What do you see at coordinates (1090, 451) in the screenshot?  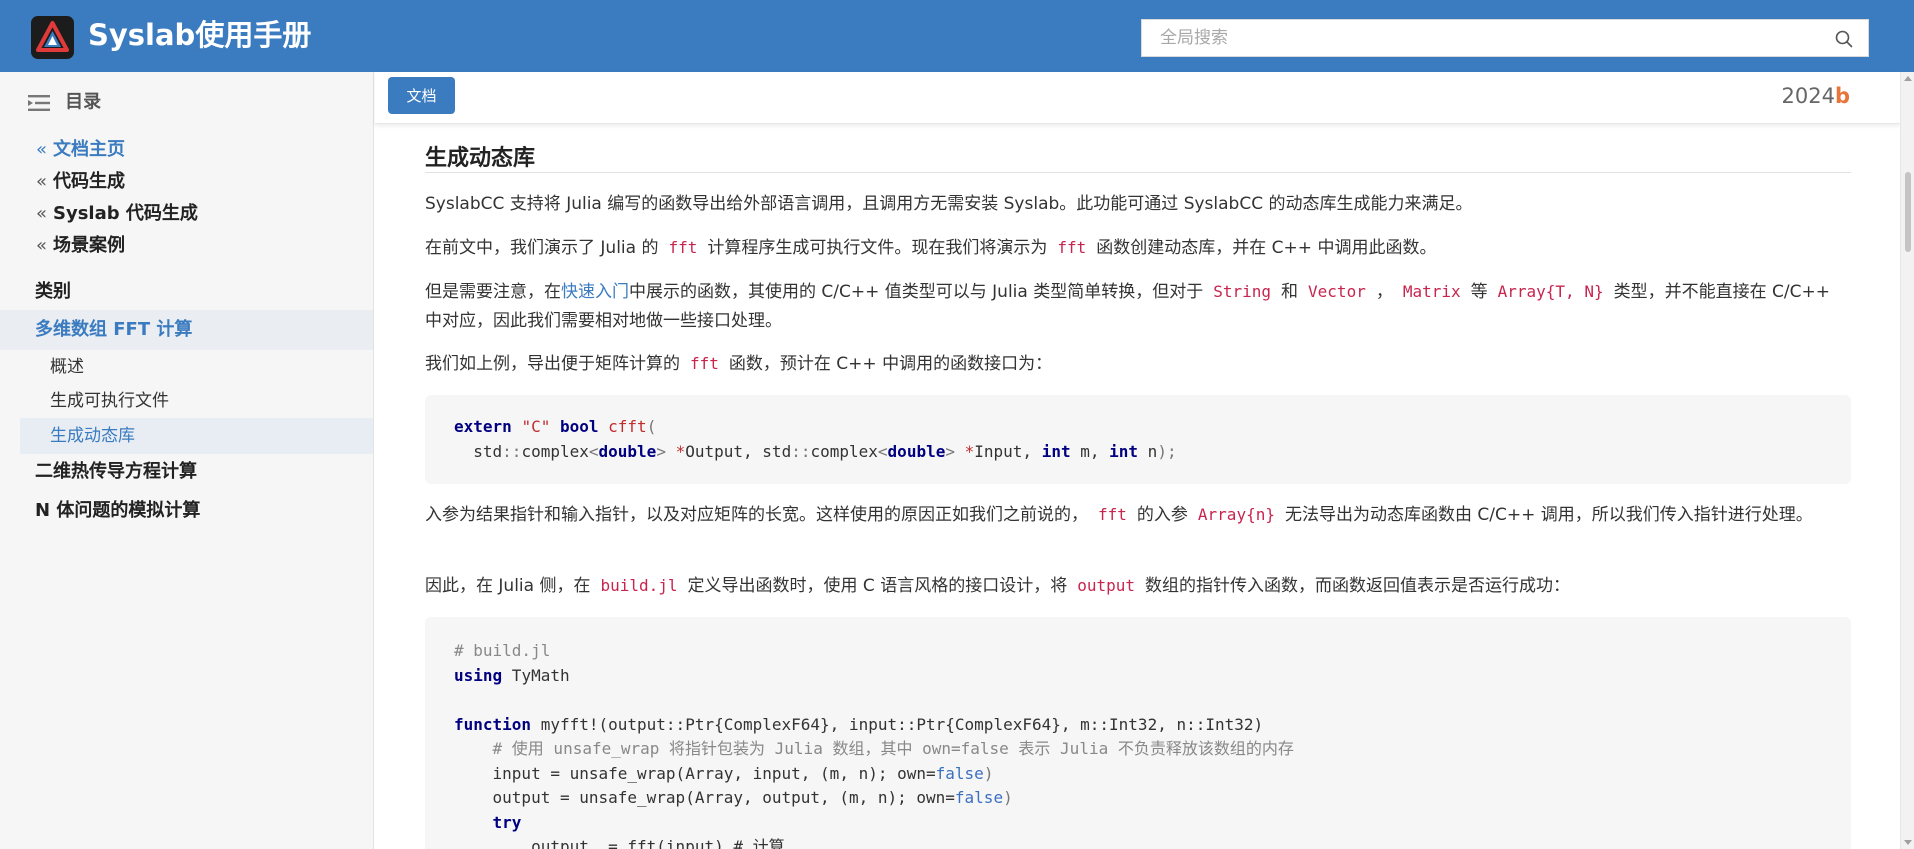 I see `code-token: m,` at bounding box center [1090, 451].